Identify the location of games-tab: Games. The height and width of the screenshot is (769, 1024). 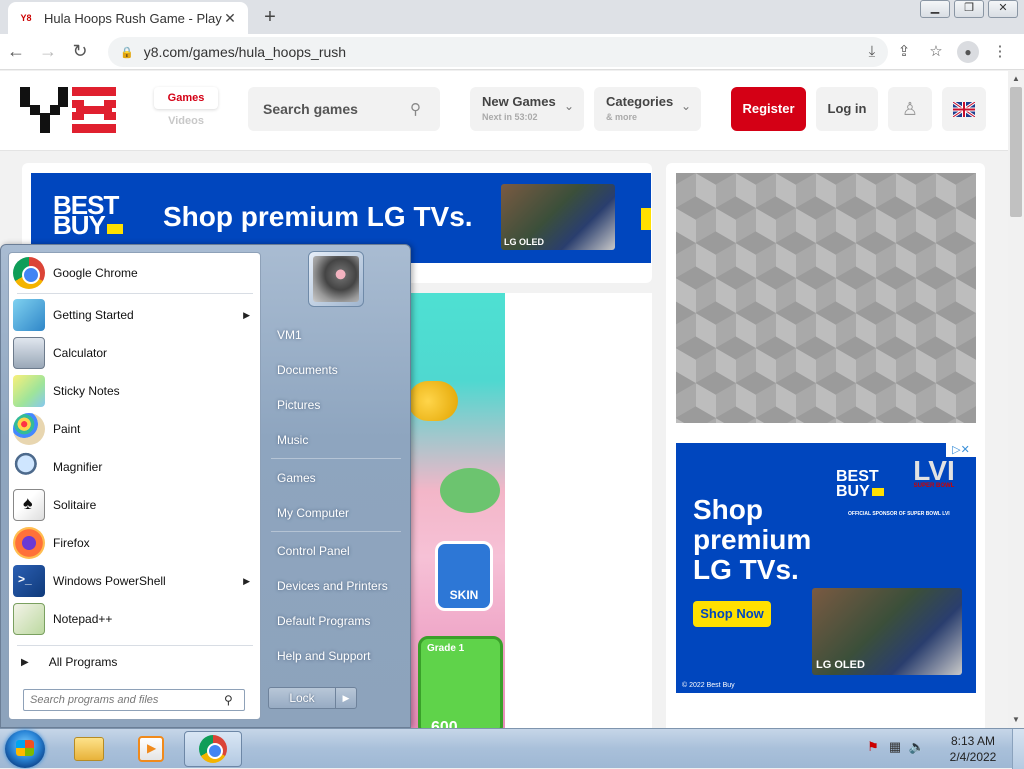
(186, 98).